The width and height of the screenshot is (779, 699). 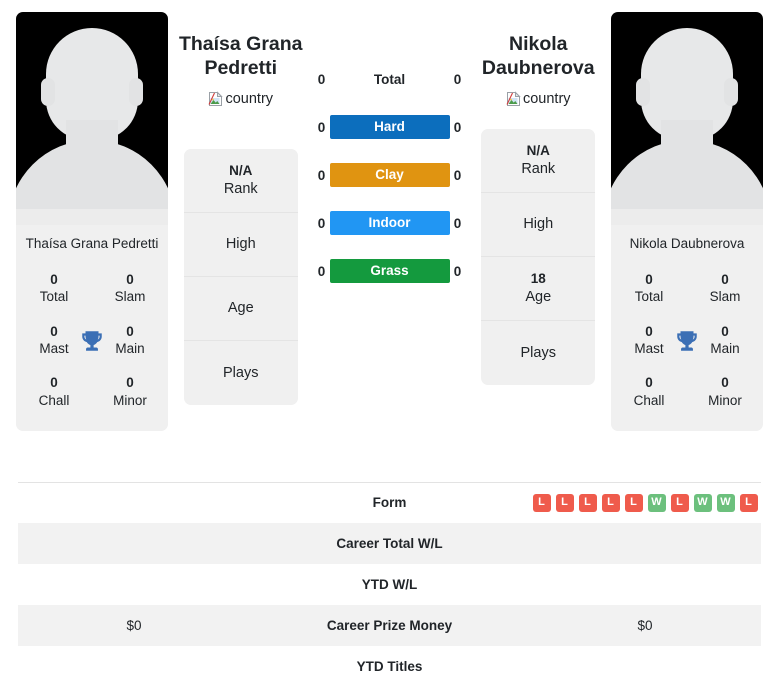 I want to click on player-details-panel-left: N/A Rank High Age Plays, so click(x=240, y=276).